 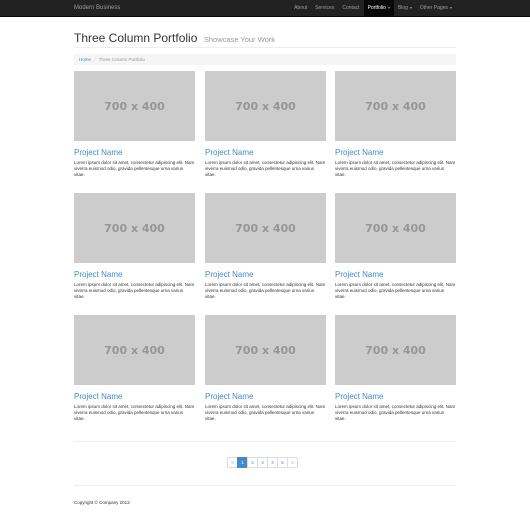 What do you see at coordinates (121, 59) in the screenshot?
I see `breadcrumb-current: Three Column Portfolio` at bounding box center [121, 59].